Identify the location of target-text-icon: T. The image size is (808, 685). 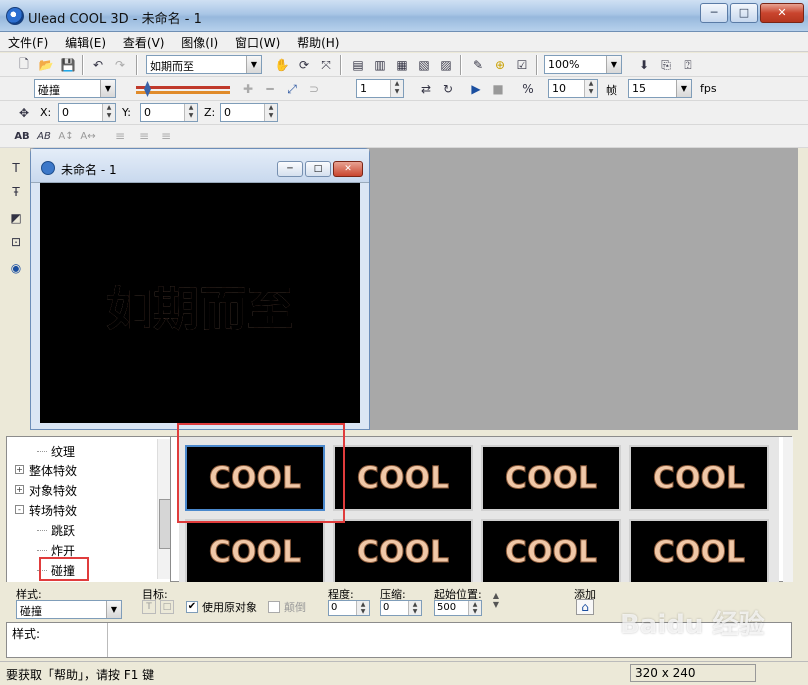
(149, 607).